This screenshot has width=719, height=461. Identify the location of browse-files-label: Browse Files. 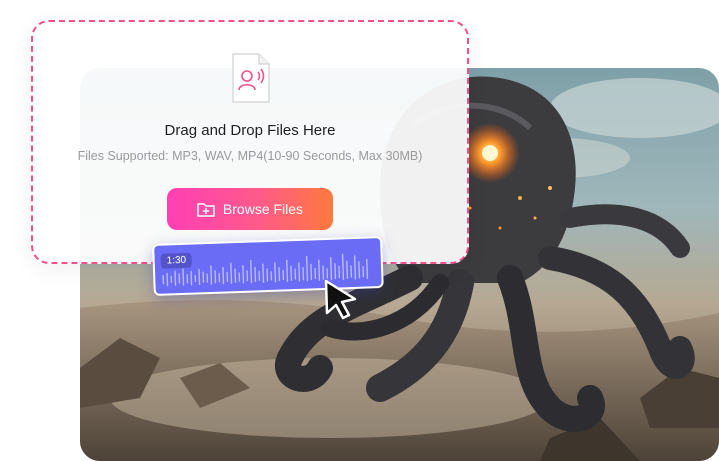
(263, 209).